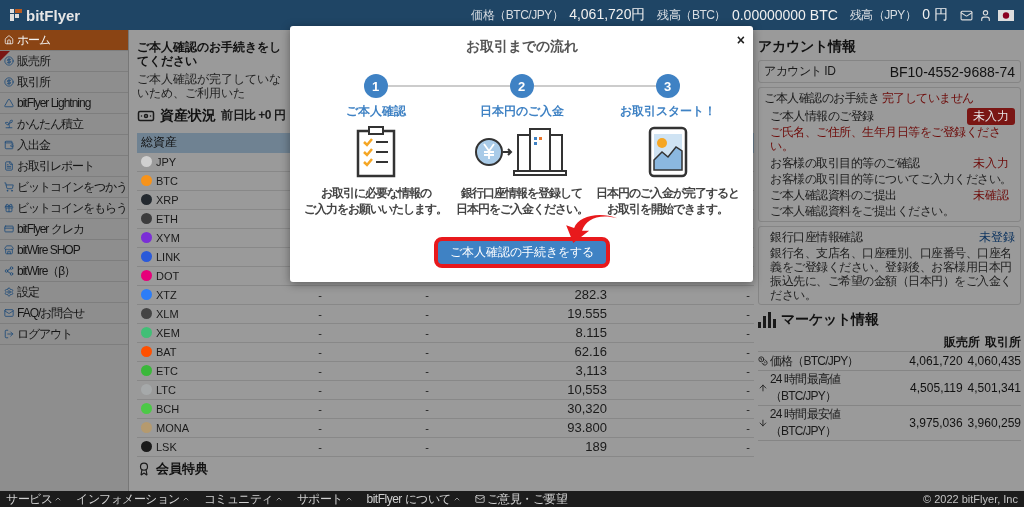 This screenshot has width=1024, height=507. Describe the element at coordinates (45, 15) in the screenshot. I see `logo: bitFlyer` at that location.